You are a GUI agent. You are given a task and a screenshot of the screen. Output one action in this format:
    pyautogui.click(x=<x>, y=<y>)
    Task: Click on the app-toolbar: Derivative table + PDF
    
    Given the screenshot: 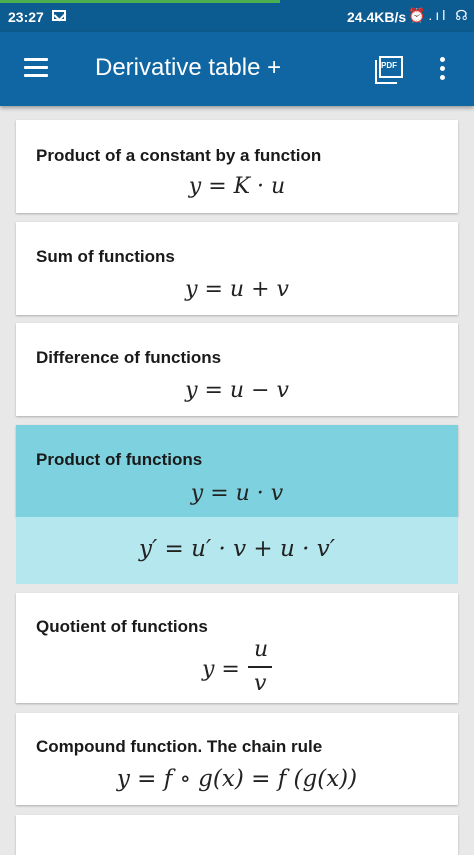 What is the action you would take?
    pyautogui.click(x=237, y=69)
    